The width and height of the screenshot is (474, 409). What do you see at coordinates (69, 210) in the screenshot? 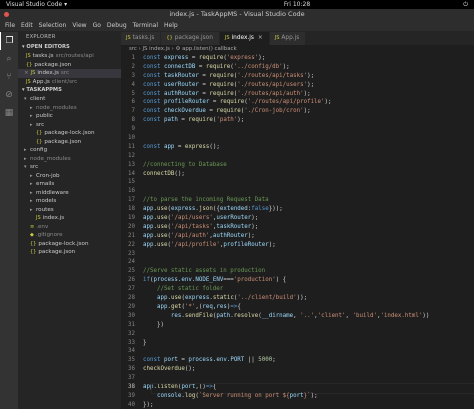
I see `tree-folder: ▸ routes` at bounding box center [69, 210].